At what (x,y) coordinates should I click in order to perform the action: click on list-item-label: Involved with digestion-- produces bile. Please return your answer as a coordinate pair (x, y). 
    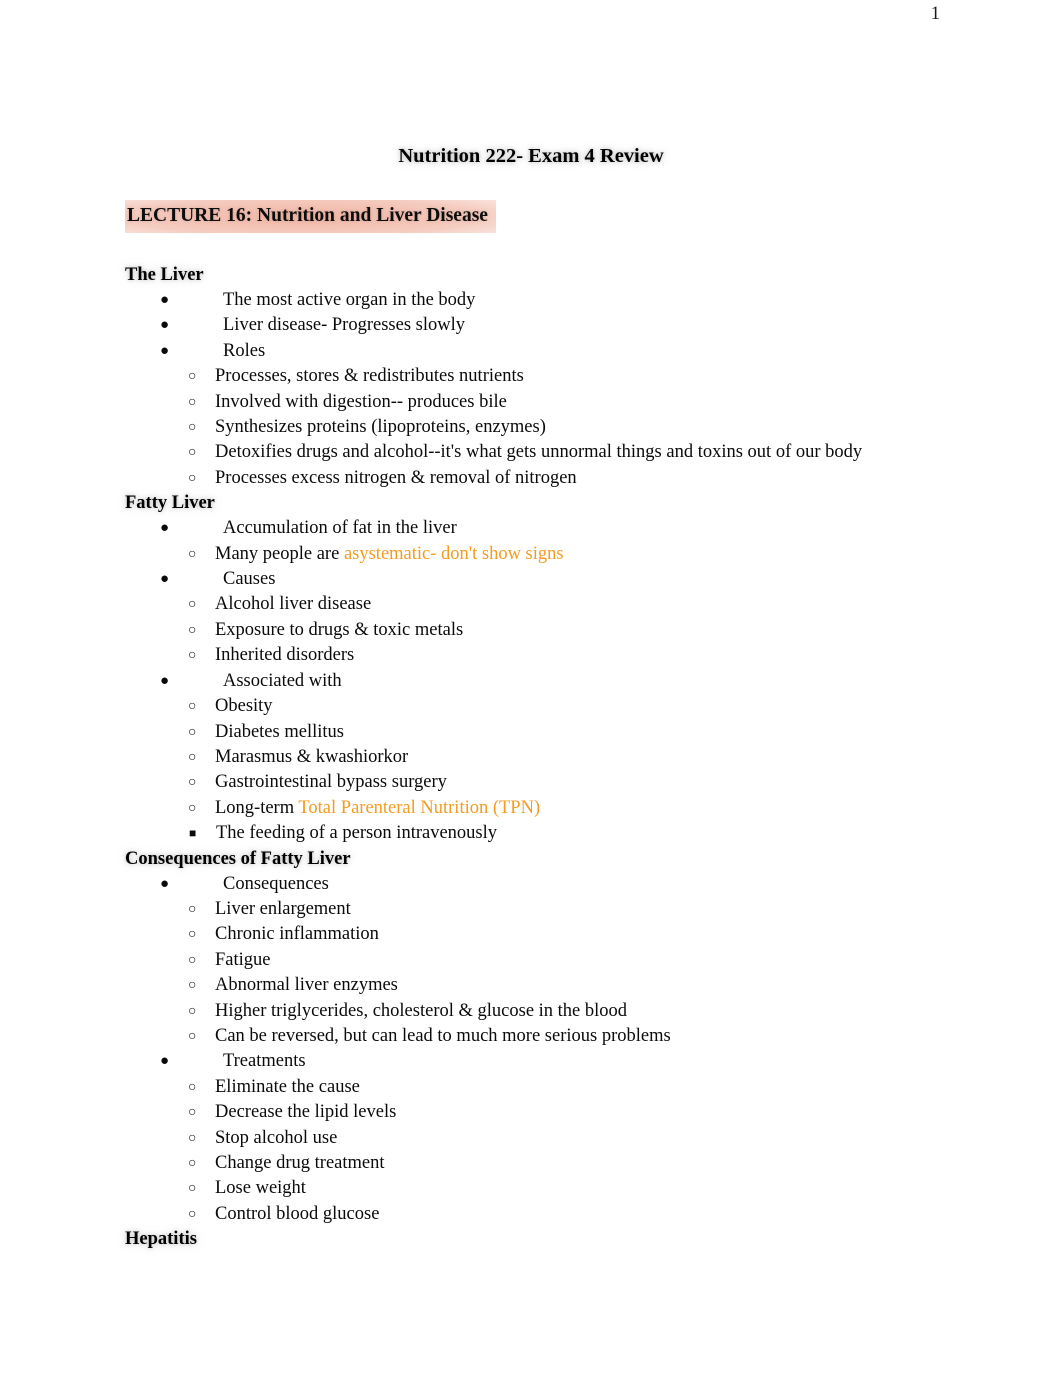
    Looking at the image, I should click on (361, 401).